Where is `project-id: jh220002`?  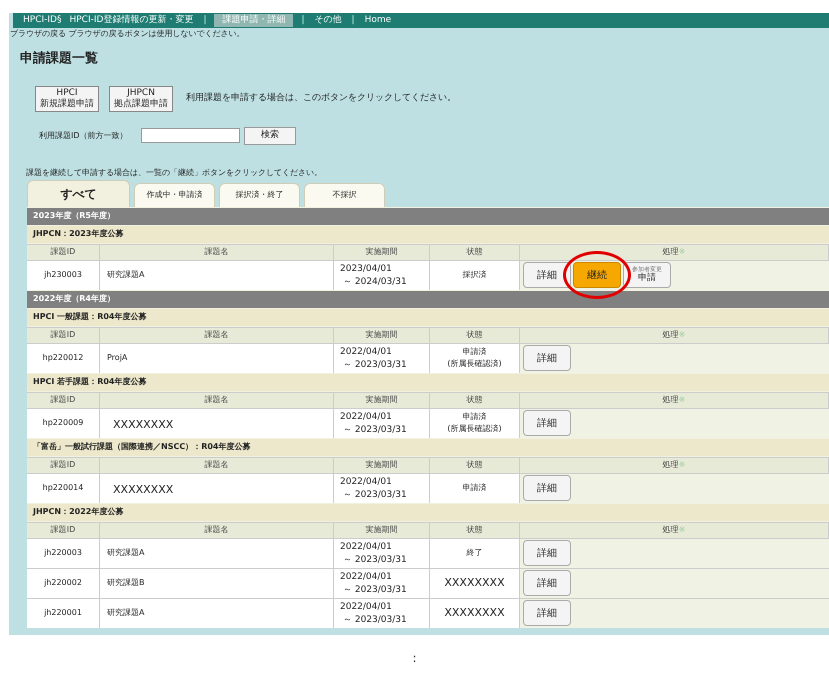
project-id: jh220002 is located at coordinates (63, 583).